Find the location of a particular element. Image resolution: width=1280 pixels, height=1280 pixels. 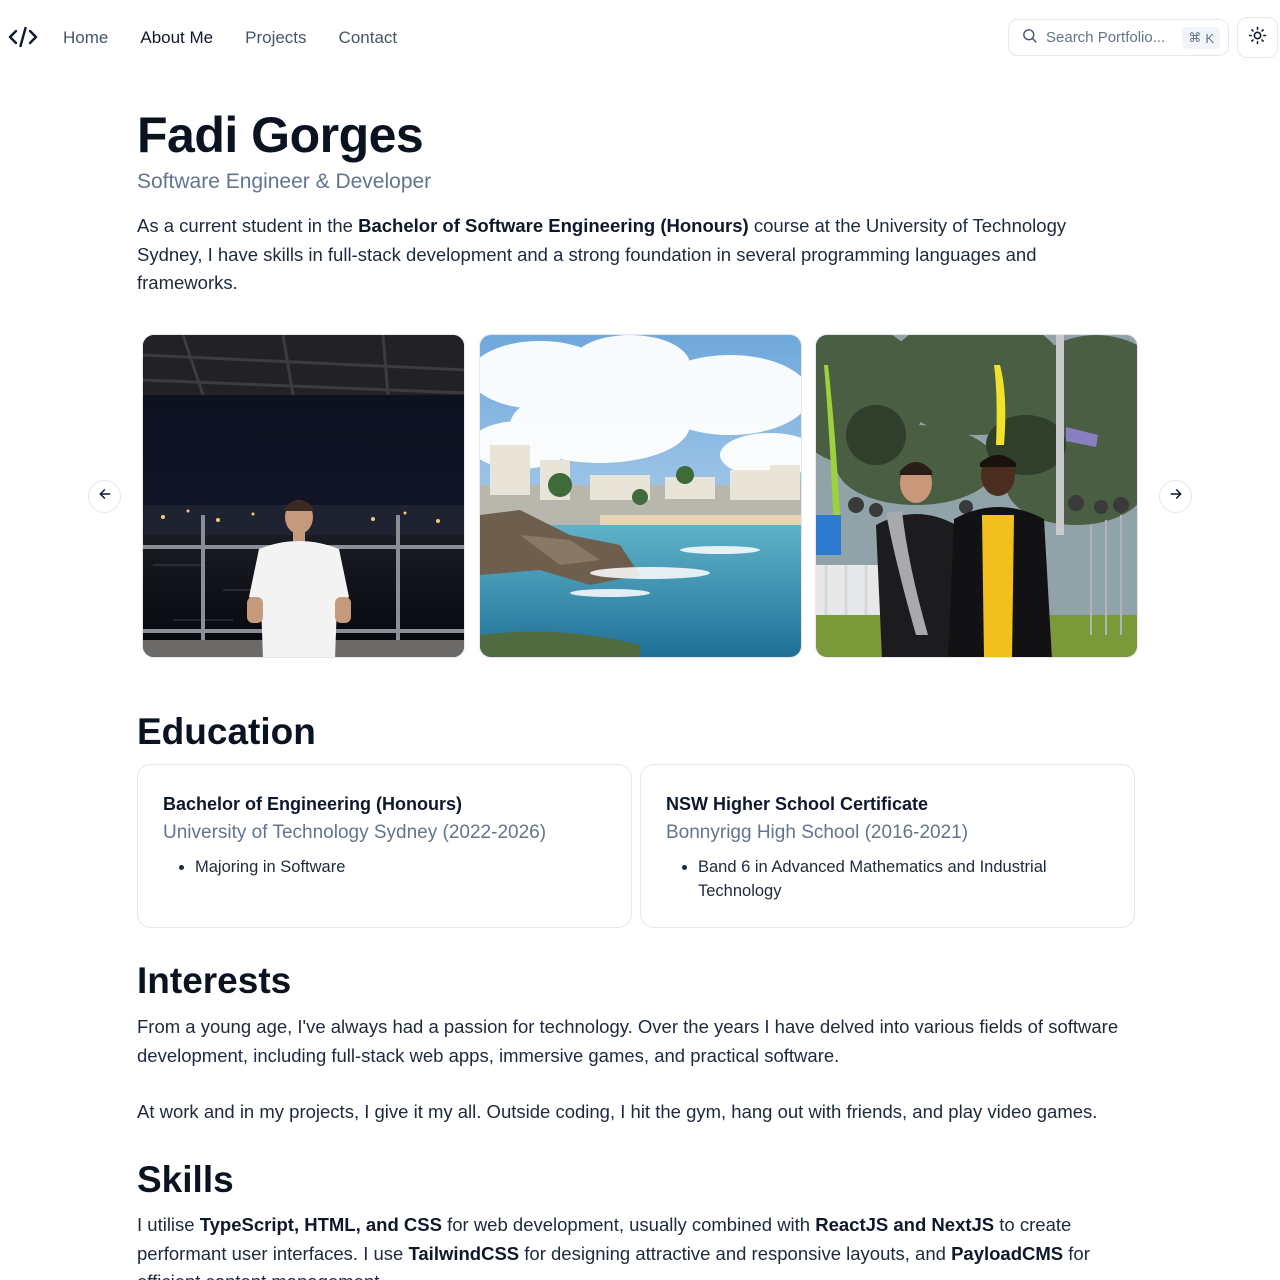

night-portrait-photo is located at coordinates (303, 496).